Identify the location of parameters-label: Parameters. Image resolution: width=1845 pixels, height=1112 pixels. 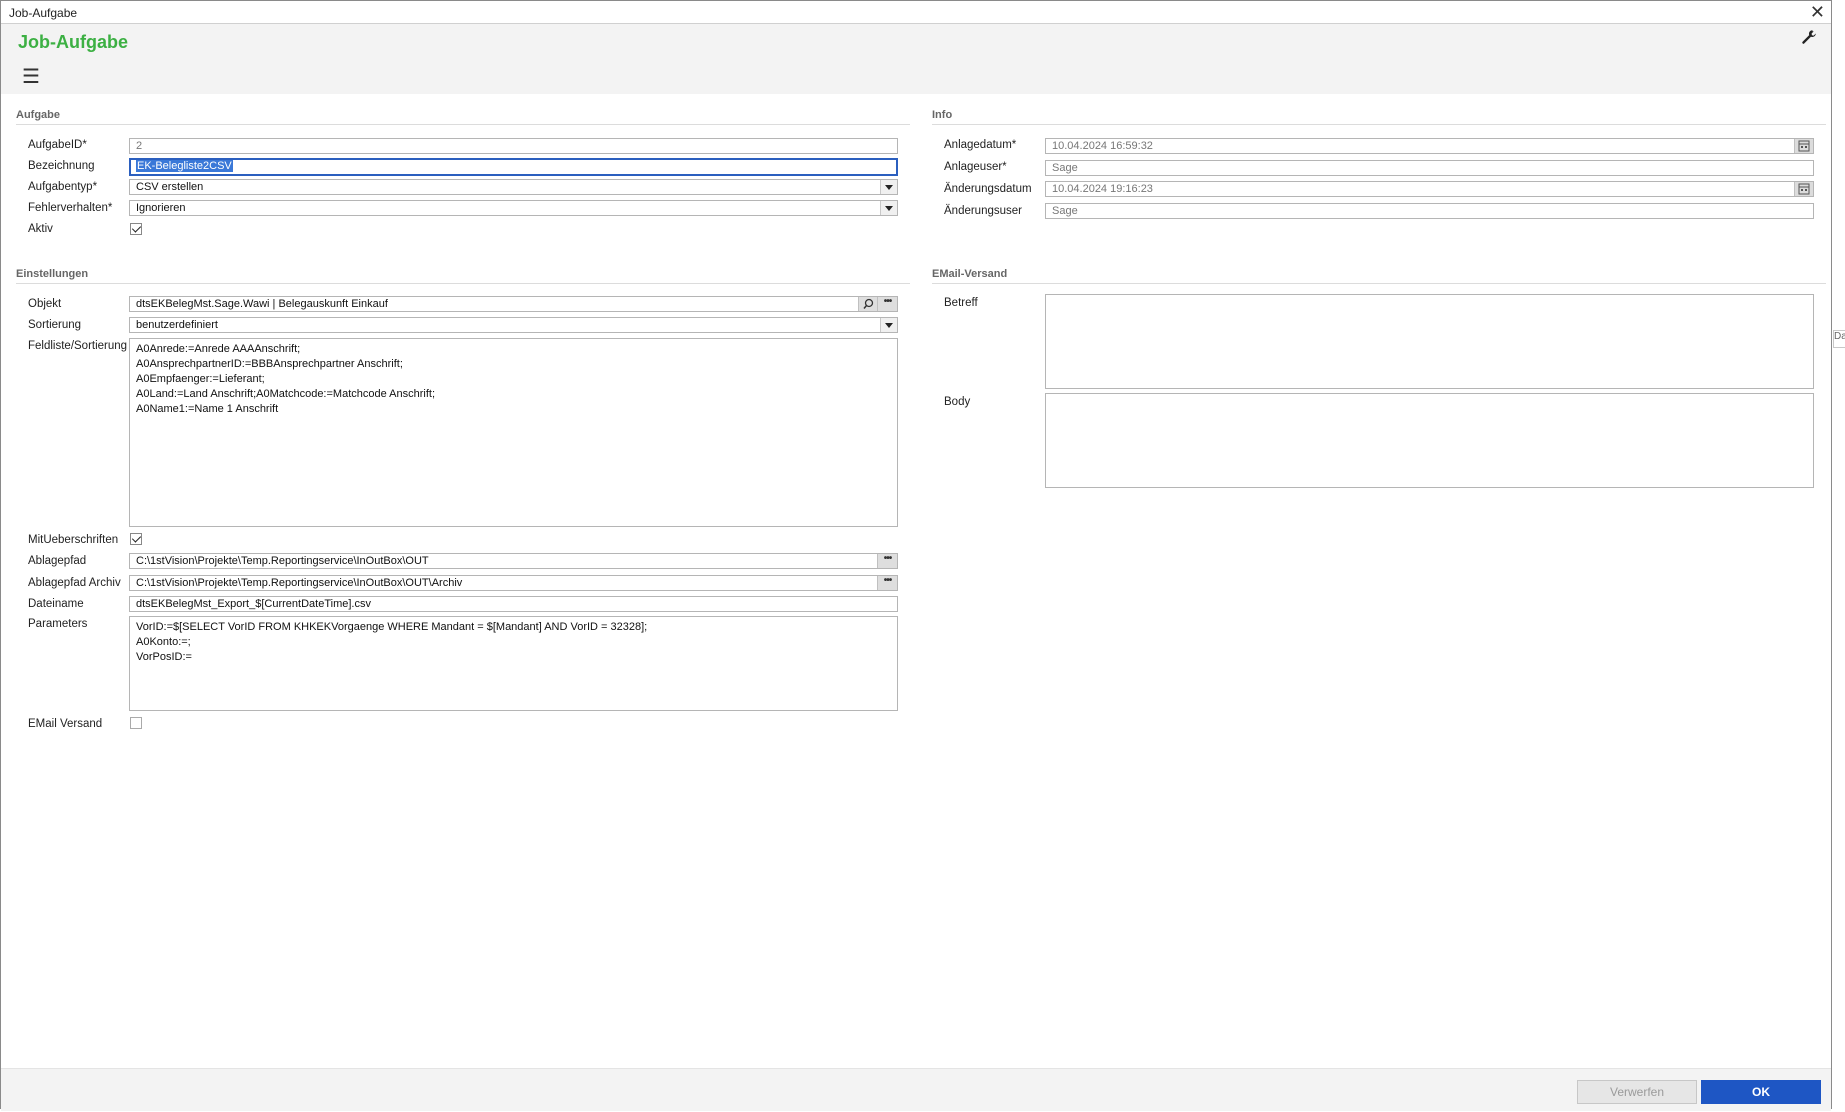
(58, 624).